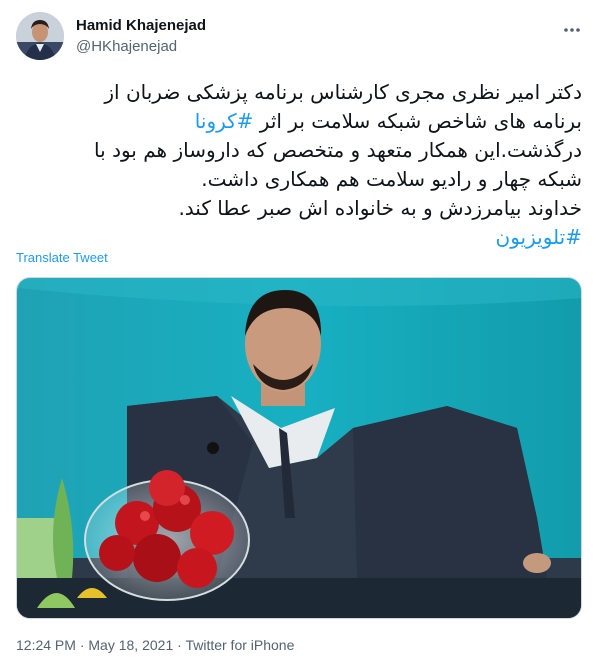  Describe the element at coordinates (417, 121) in the screenshot. I see `tweet-text-segment: برنامه های شاخص شبکه سلامت بر اثر` at that location.